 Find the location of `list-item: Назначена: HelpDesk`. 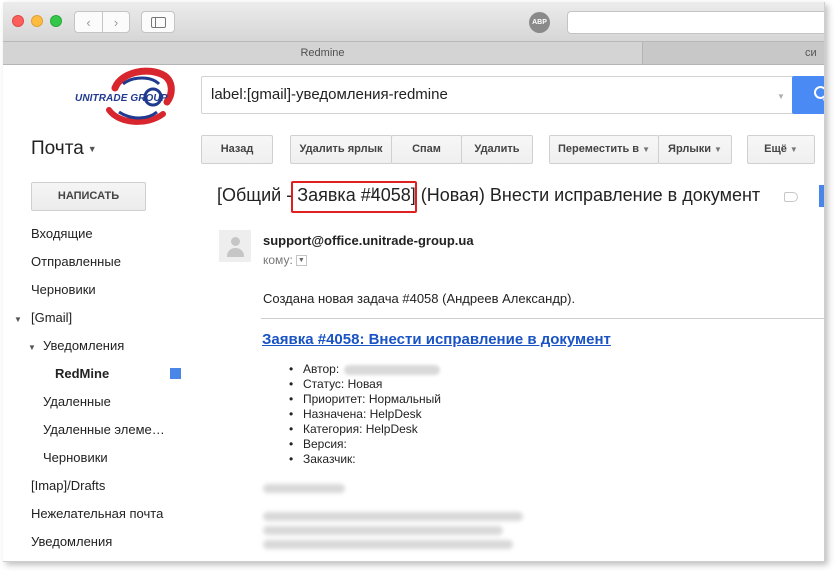

list-item: Назначена: HelpDesk is located at coordinates (365, 414).